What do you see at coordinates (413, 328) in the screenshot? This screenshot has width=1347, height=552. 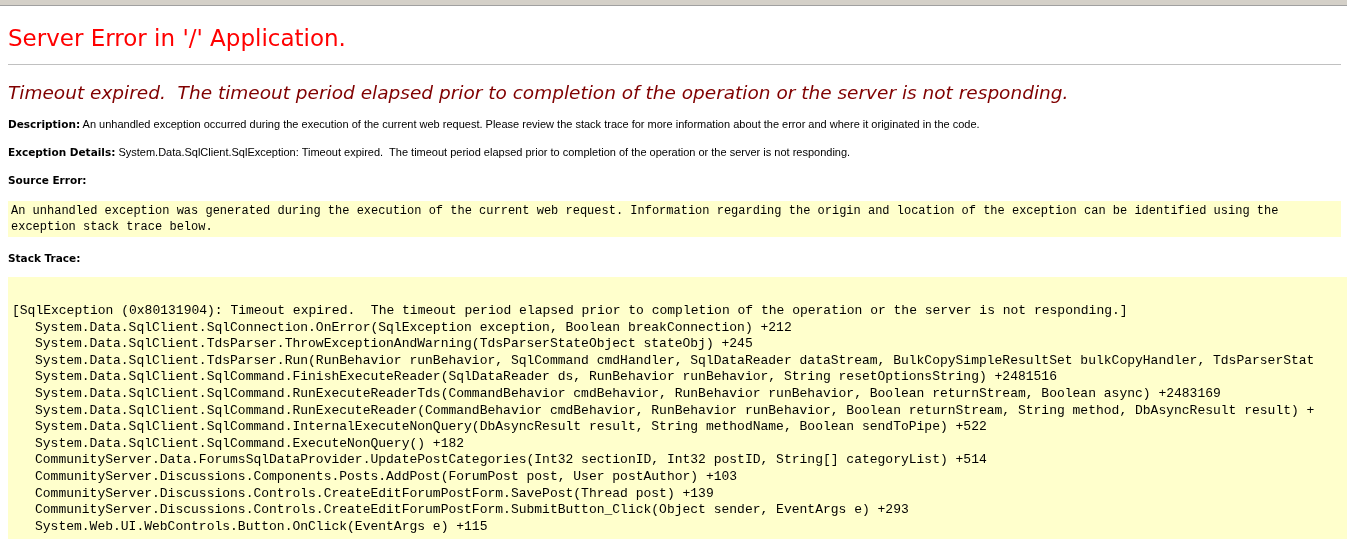 I see `stack-trace-line: System.Data.SqlClient.SqlConnection.OnError(SqlException exception, Boolean breakConnection) +212` at bounding box center [413, 328].